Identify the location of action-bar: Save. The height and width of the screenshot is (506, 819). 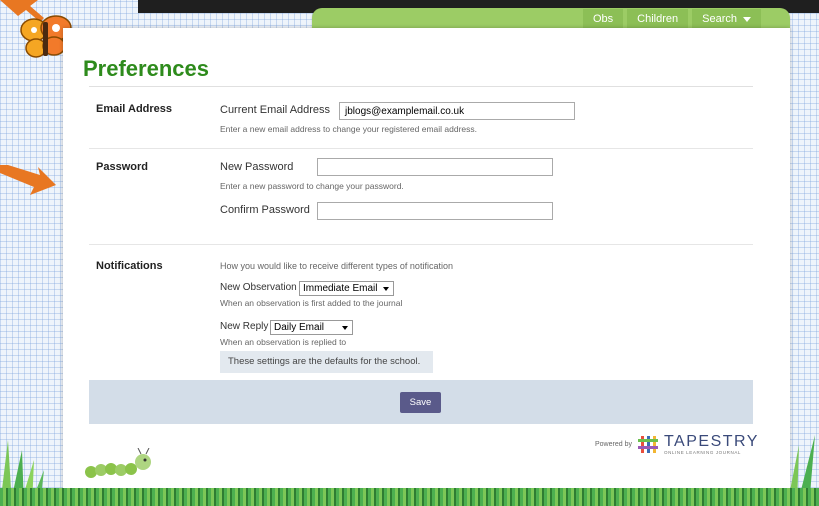
(421, 402).